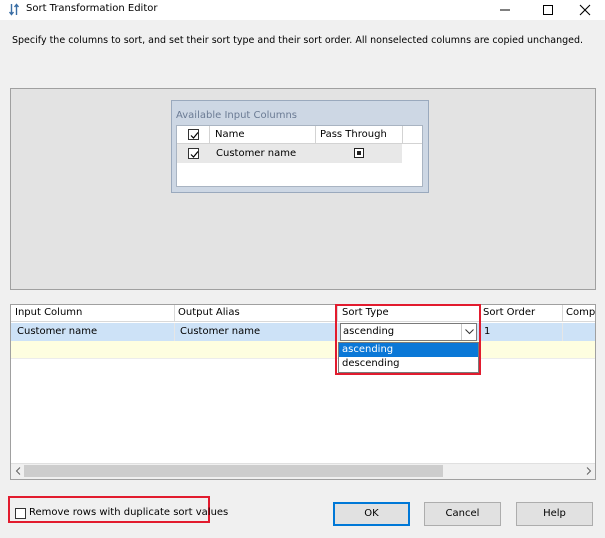 Image resolution: width=605 pixels, height=538 pixels. Describe the element at coordinates (48, 312) in the screenshot. I see `input-column-header: Input Column` at that location.